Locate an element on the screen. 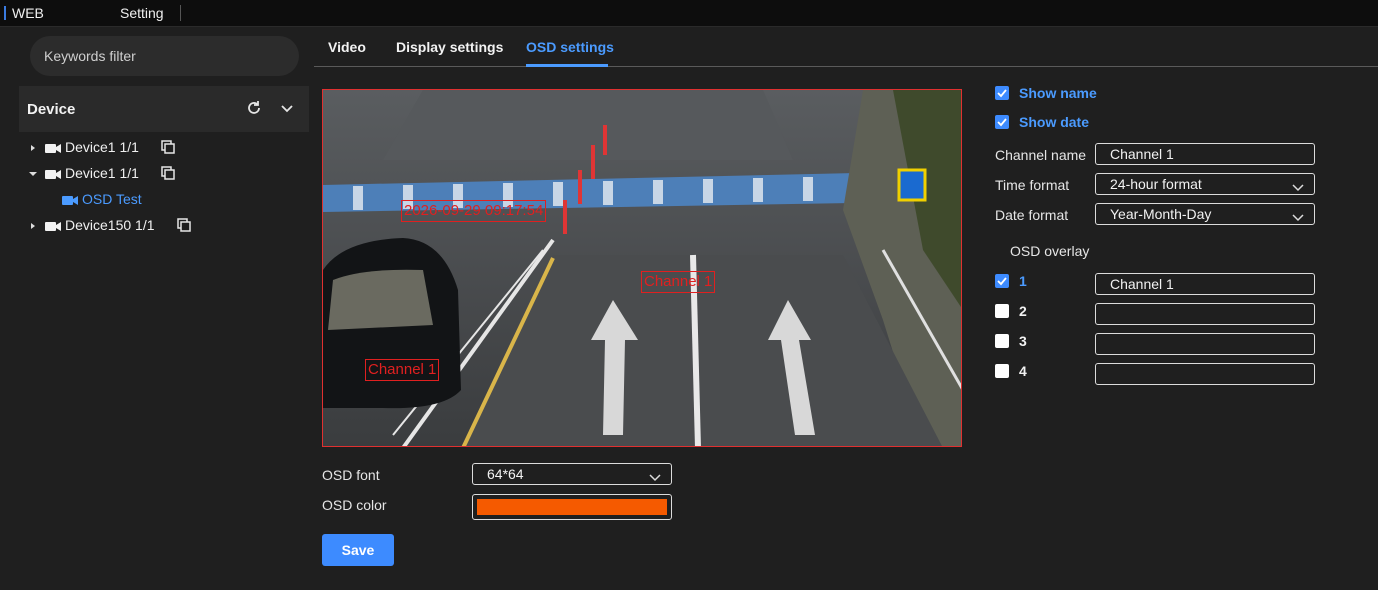  tab-display-settings: Display settings is located at coordinates (449, 47).